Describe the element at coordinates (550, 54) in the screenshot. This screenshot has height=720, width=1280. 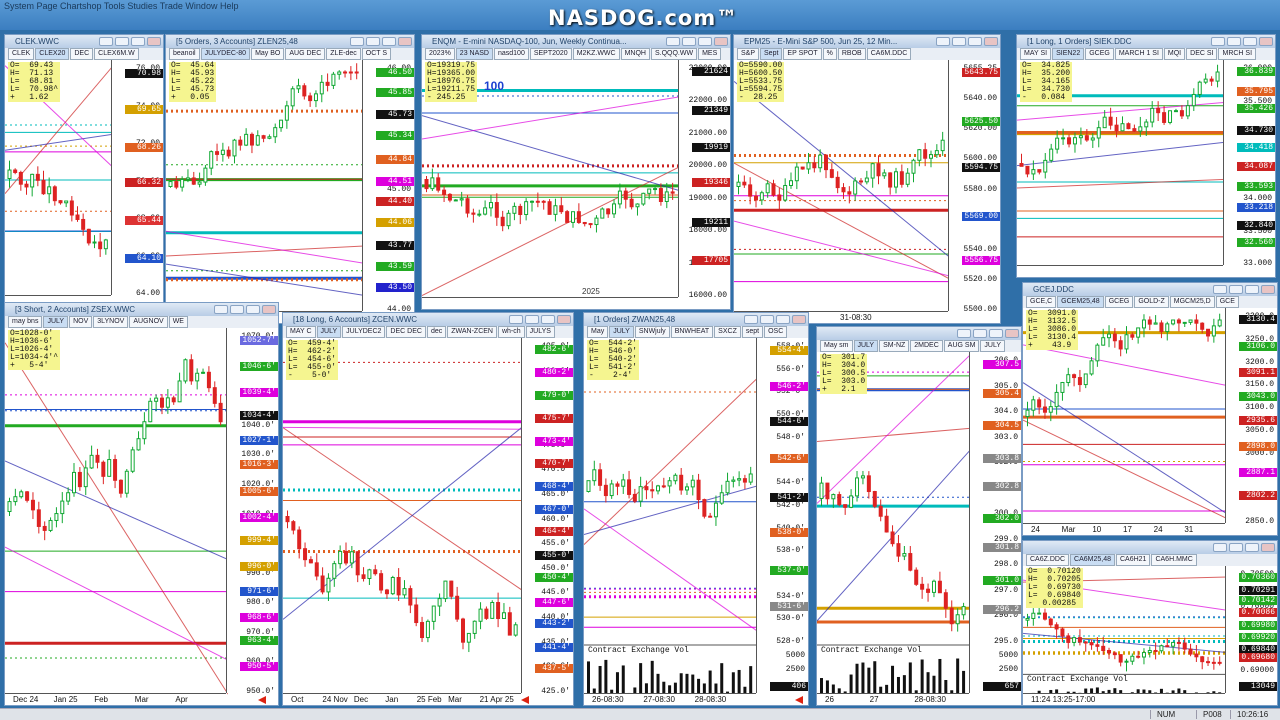
I see `symbol-tab: SEPT2020` at that location.